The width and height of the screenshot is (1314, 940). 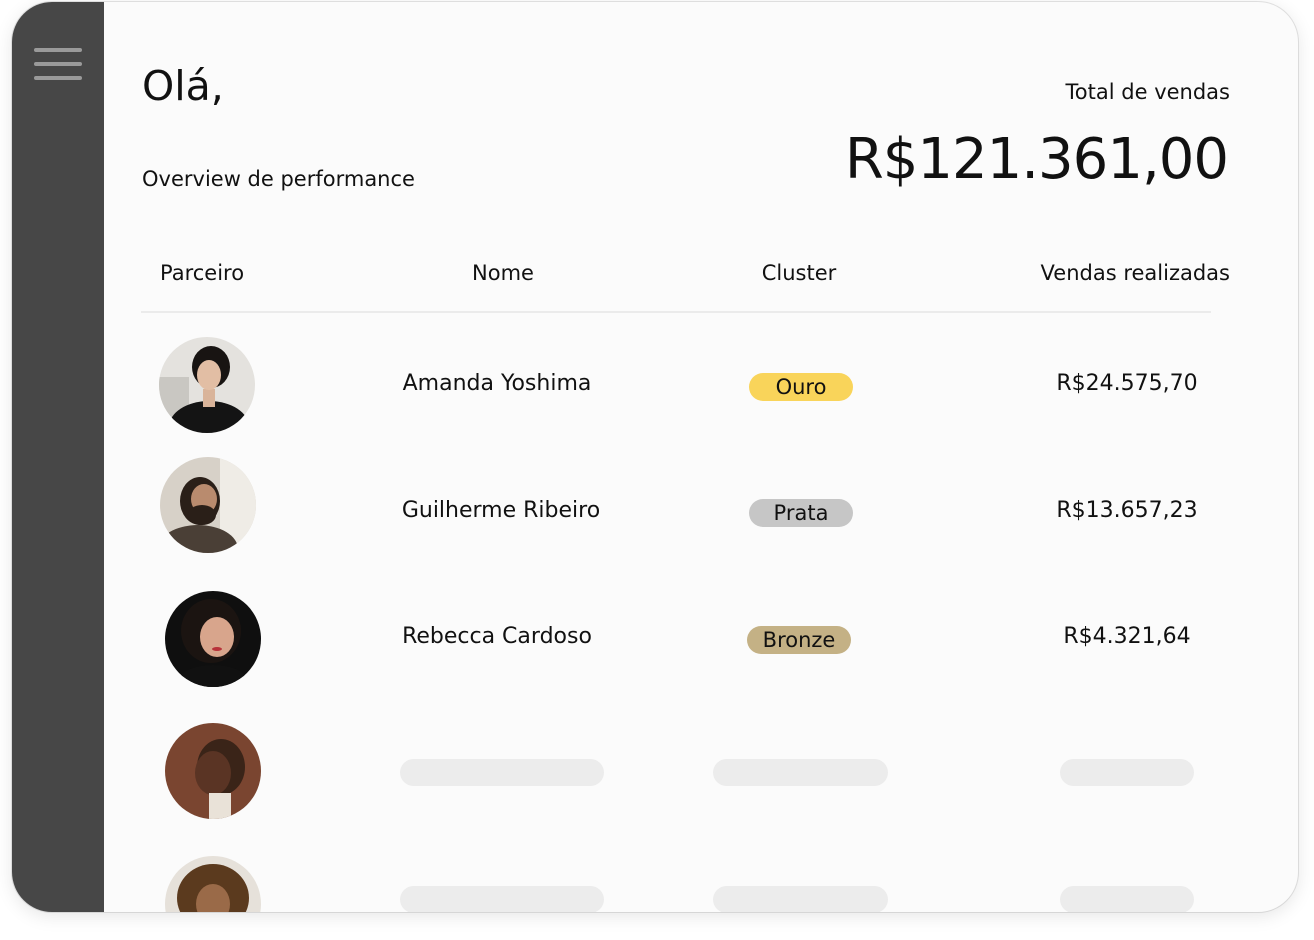 What do you see at coordinates (1147, 92) in the screenshot?
I see `total-sales-label: Total de vendas` at bounding box center [1147, 92].